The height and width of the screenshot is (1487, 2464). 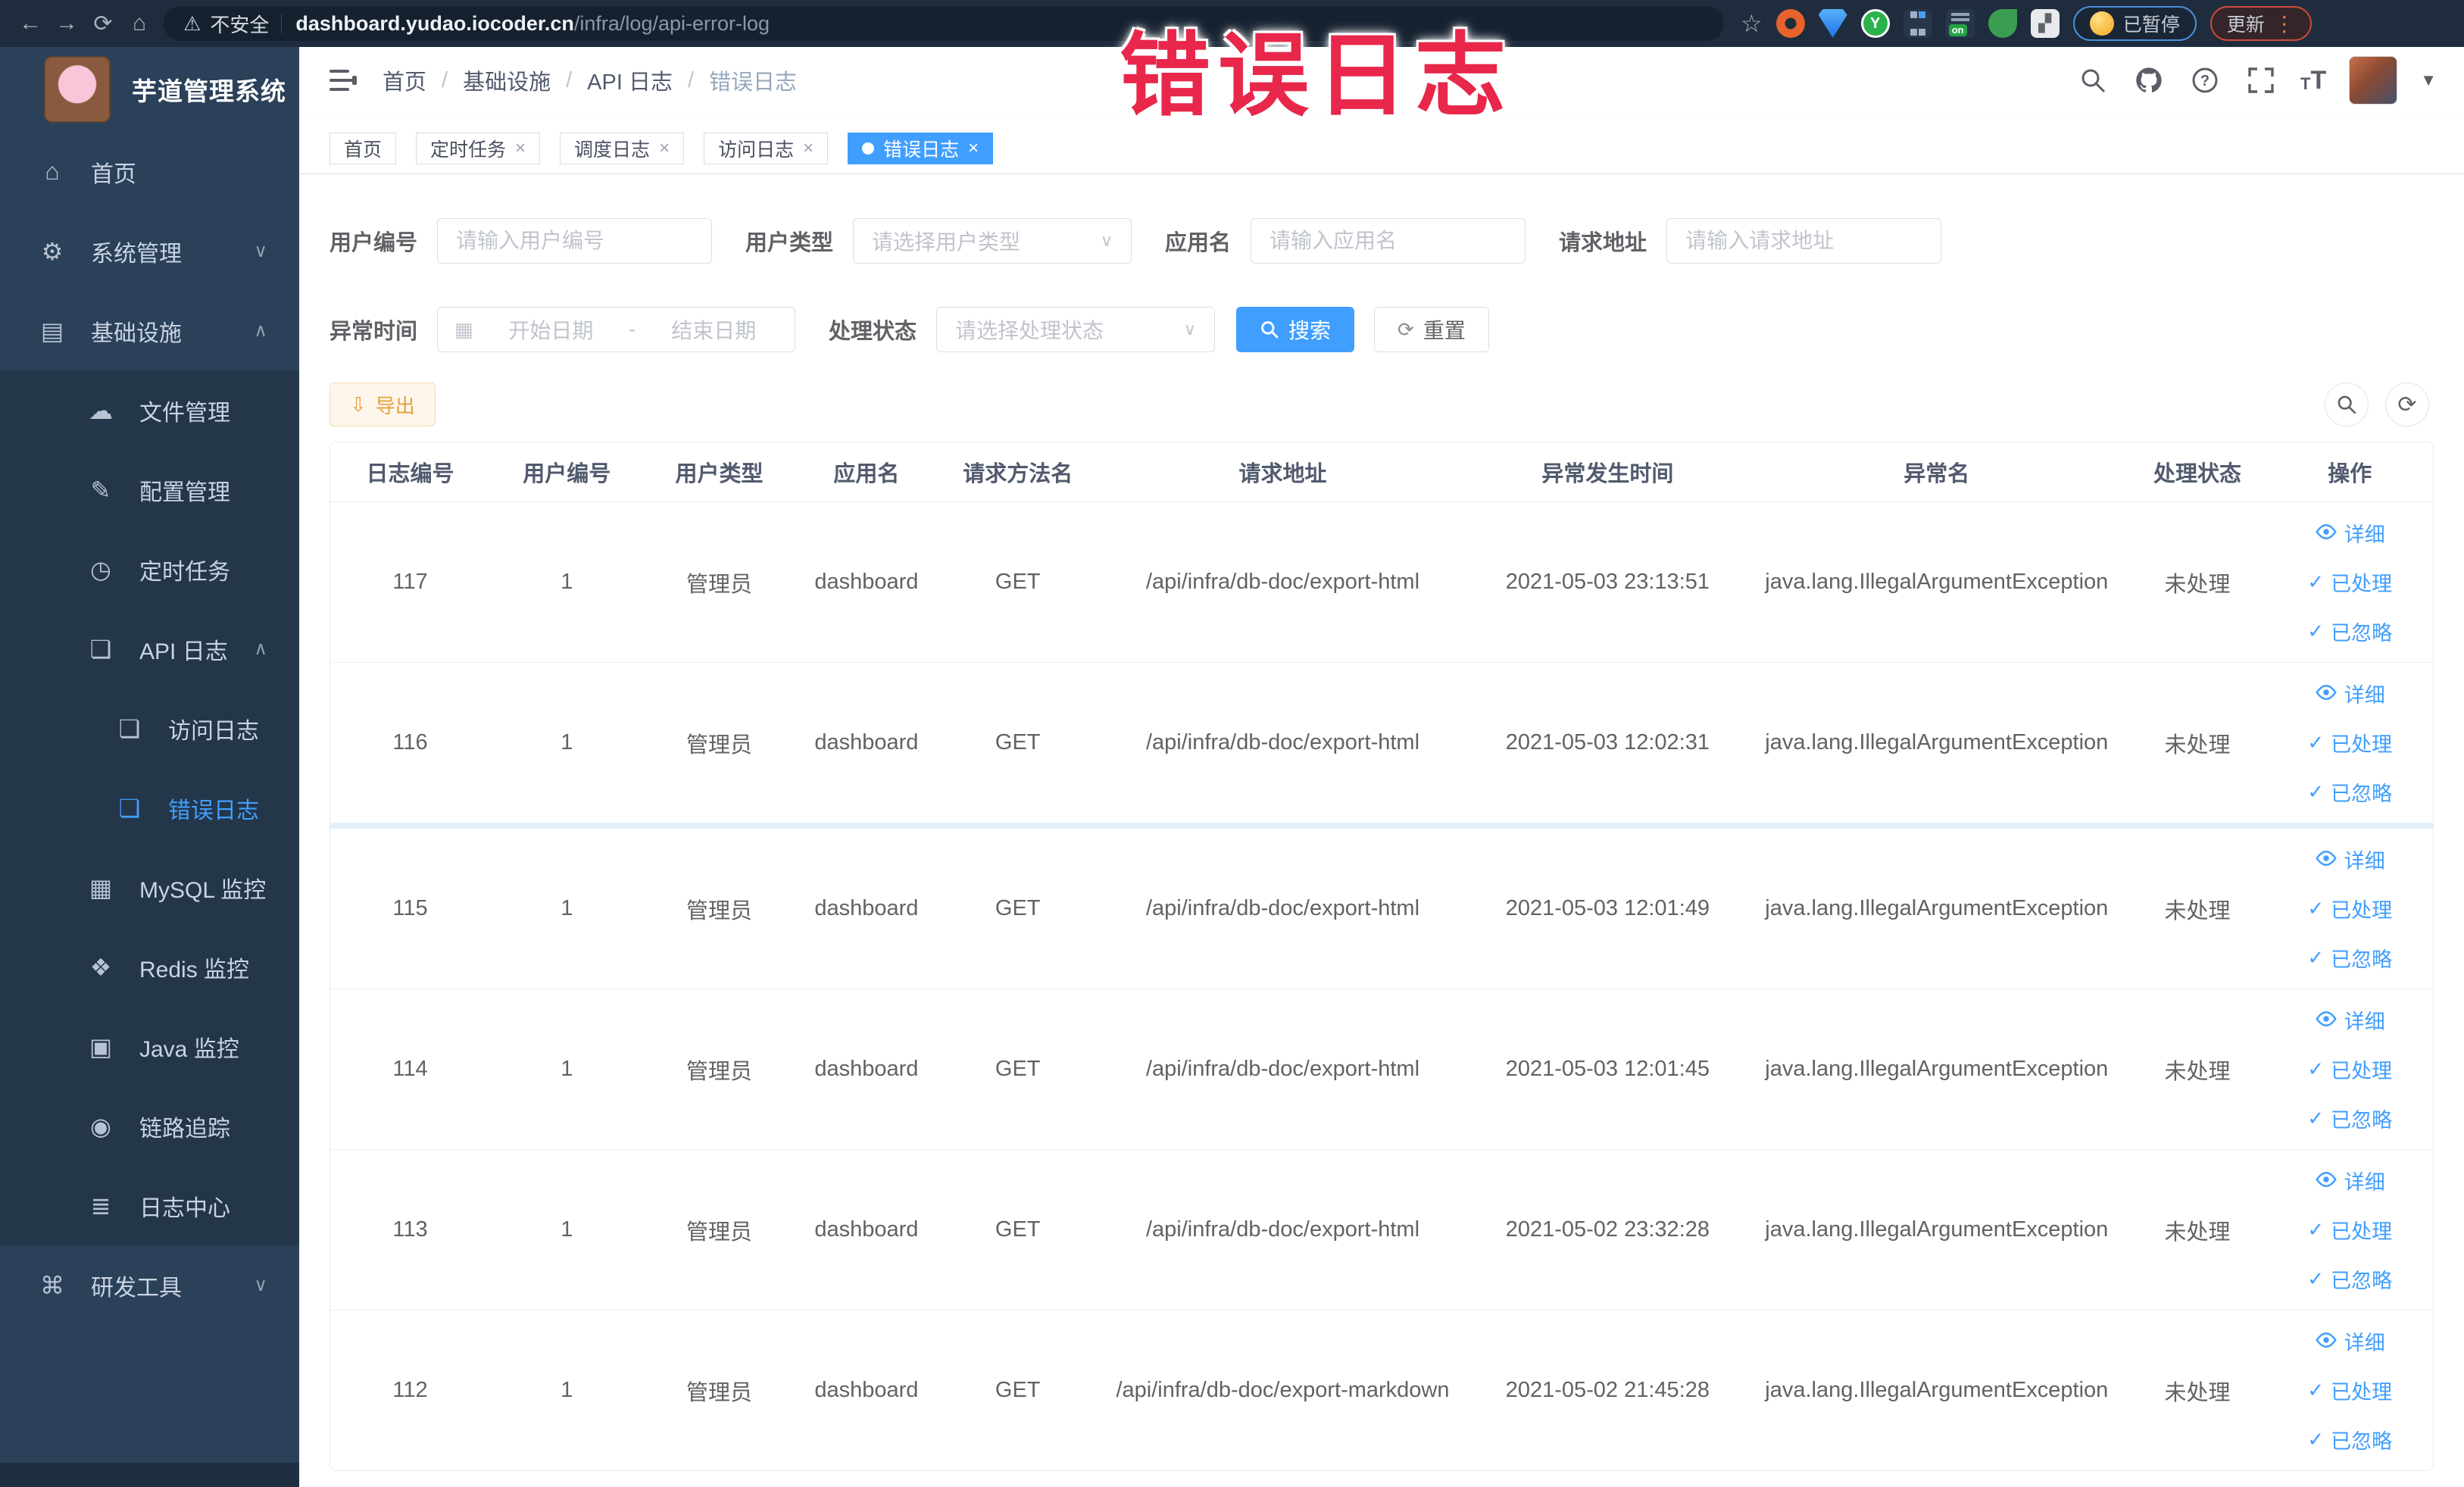 What do you see at coordinates (1804, 241) in the screenshot?
I see `request-url-input` at bounding box center [1804, 241].